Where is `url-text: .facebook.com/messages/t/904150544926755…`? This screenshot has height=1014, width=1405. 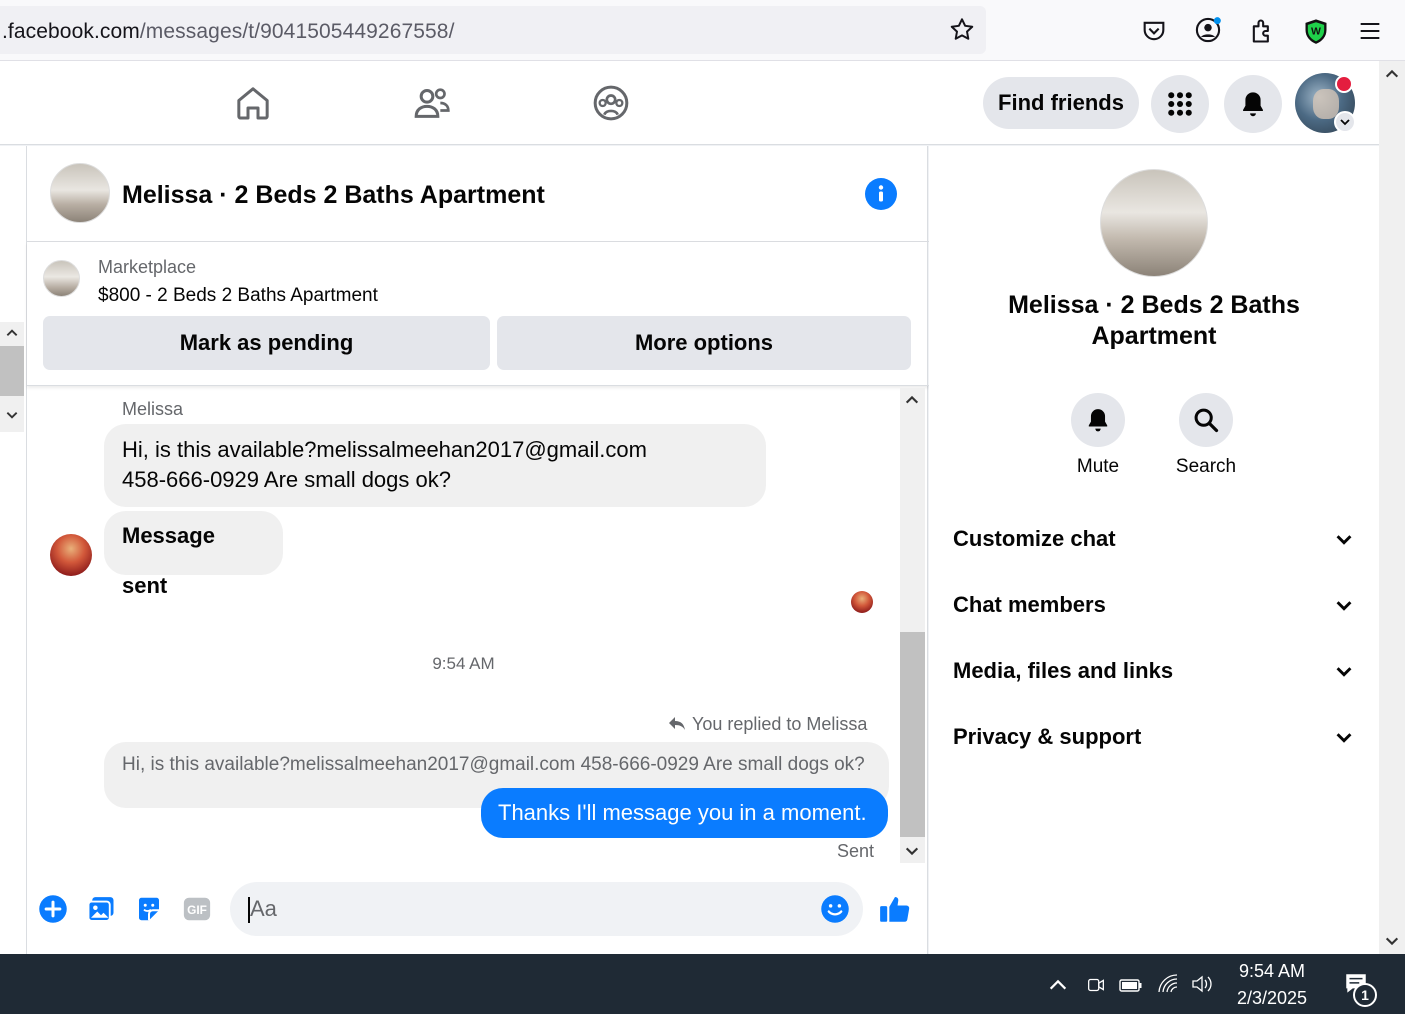
url-text: .facebook.com/messages/t/904150544926755… is located at coordinates (228, 32).